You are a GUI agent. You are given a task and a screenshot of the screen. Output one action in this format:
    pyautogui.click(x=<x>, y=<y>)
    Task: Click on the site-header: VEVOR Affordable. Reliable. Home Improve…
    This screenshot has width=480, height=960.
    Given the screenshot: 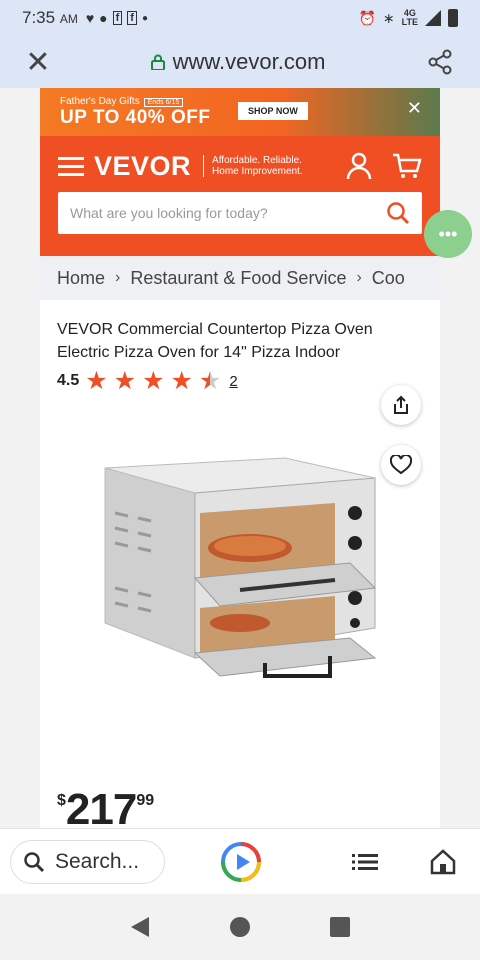 What is the action you would take?
    pyautogui.click(x=240, y=196)
    